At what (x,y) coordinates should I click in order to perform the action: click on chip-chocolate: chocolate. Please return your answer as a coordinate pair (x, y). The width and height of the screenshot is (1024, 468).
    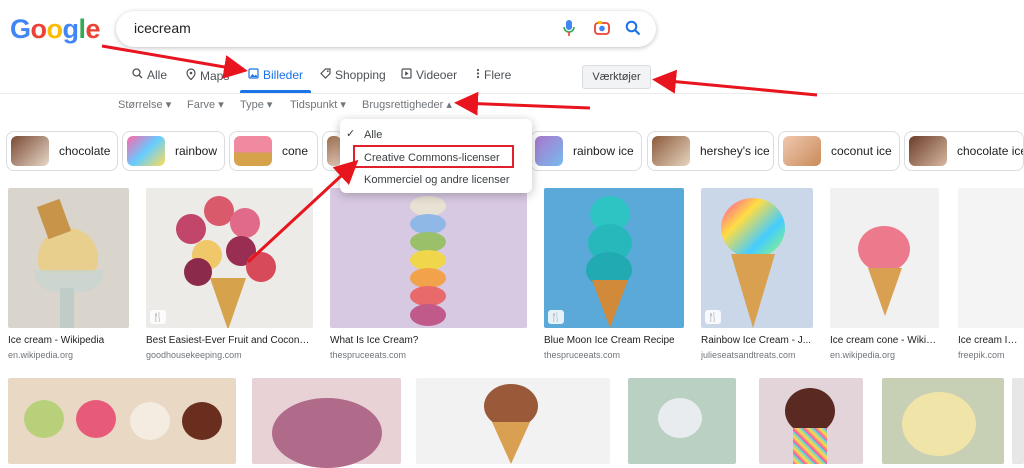
    Looking at the image, I should click on (62, 151).